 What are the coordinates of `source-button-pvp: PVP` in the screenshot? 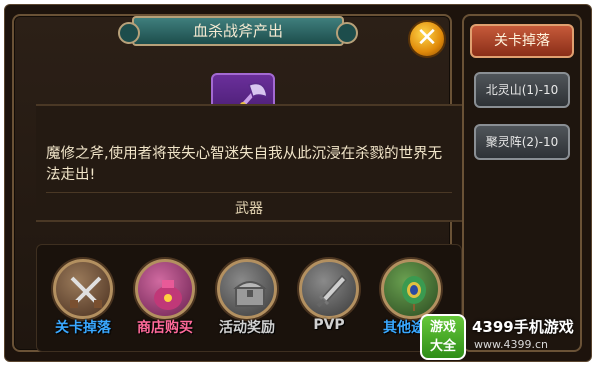 It's located at (329, 304).